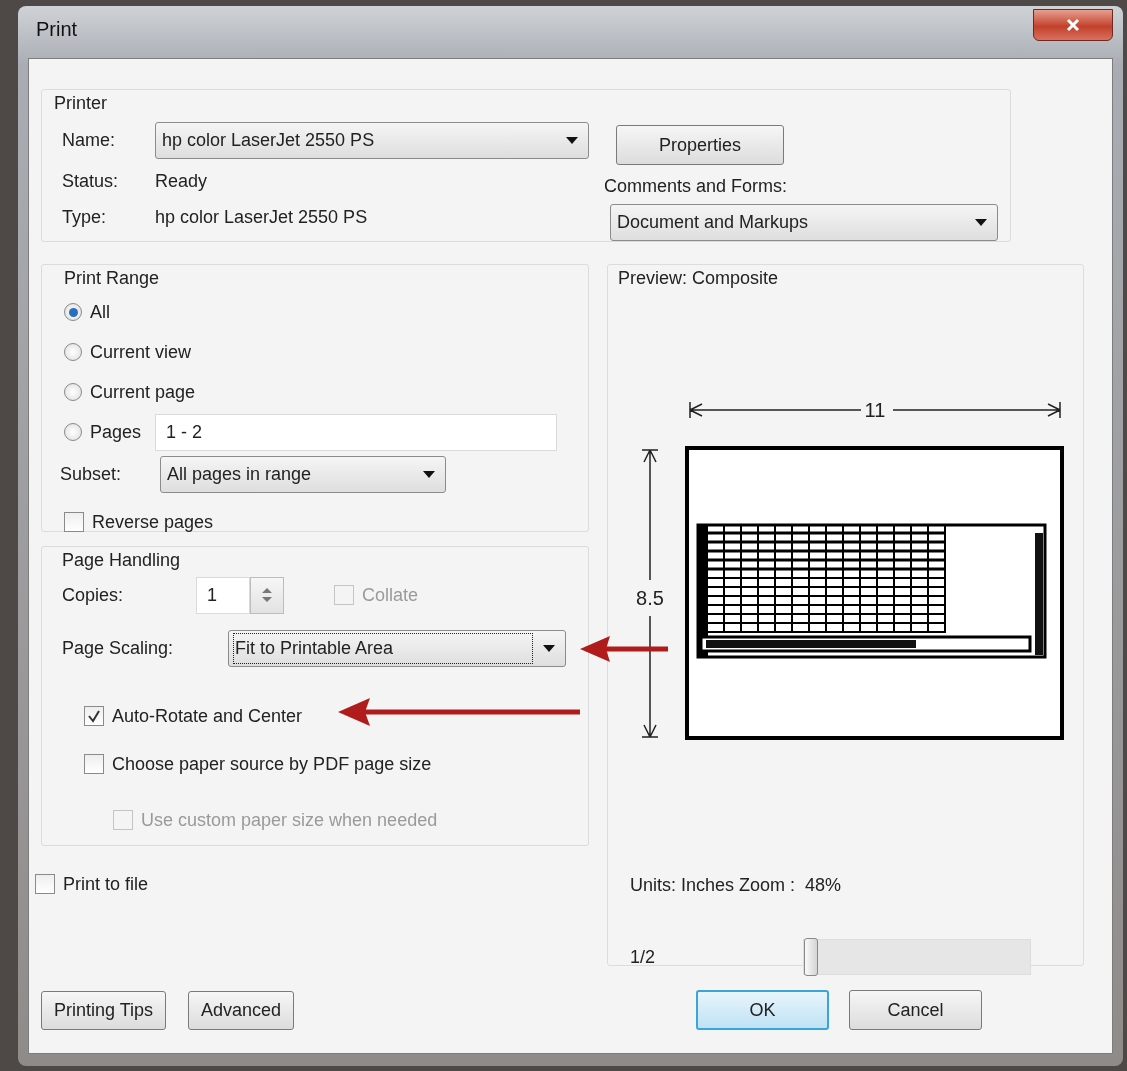 The height and width of the screenshot is (1071, 1127). I want to click on printer-select: hp color LaserJet 2550 PS, so click(372, 140).